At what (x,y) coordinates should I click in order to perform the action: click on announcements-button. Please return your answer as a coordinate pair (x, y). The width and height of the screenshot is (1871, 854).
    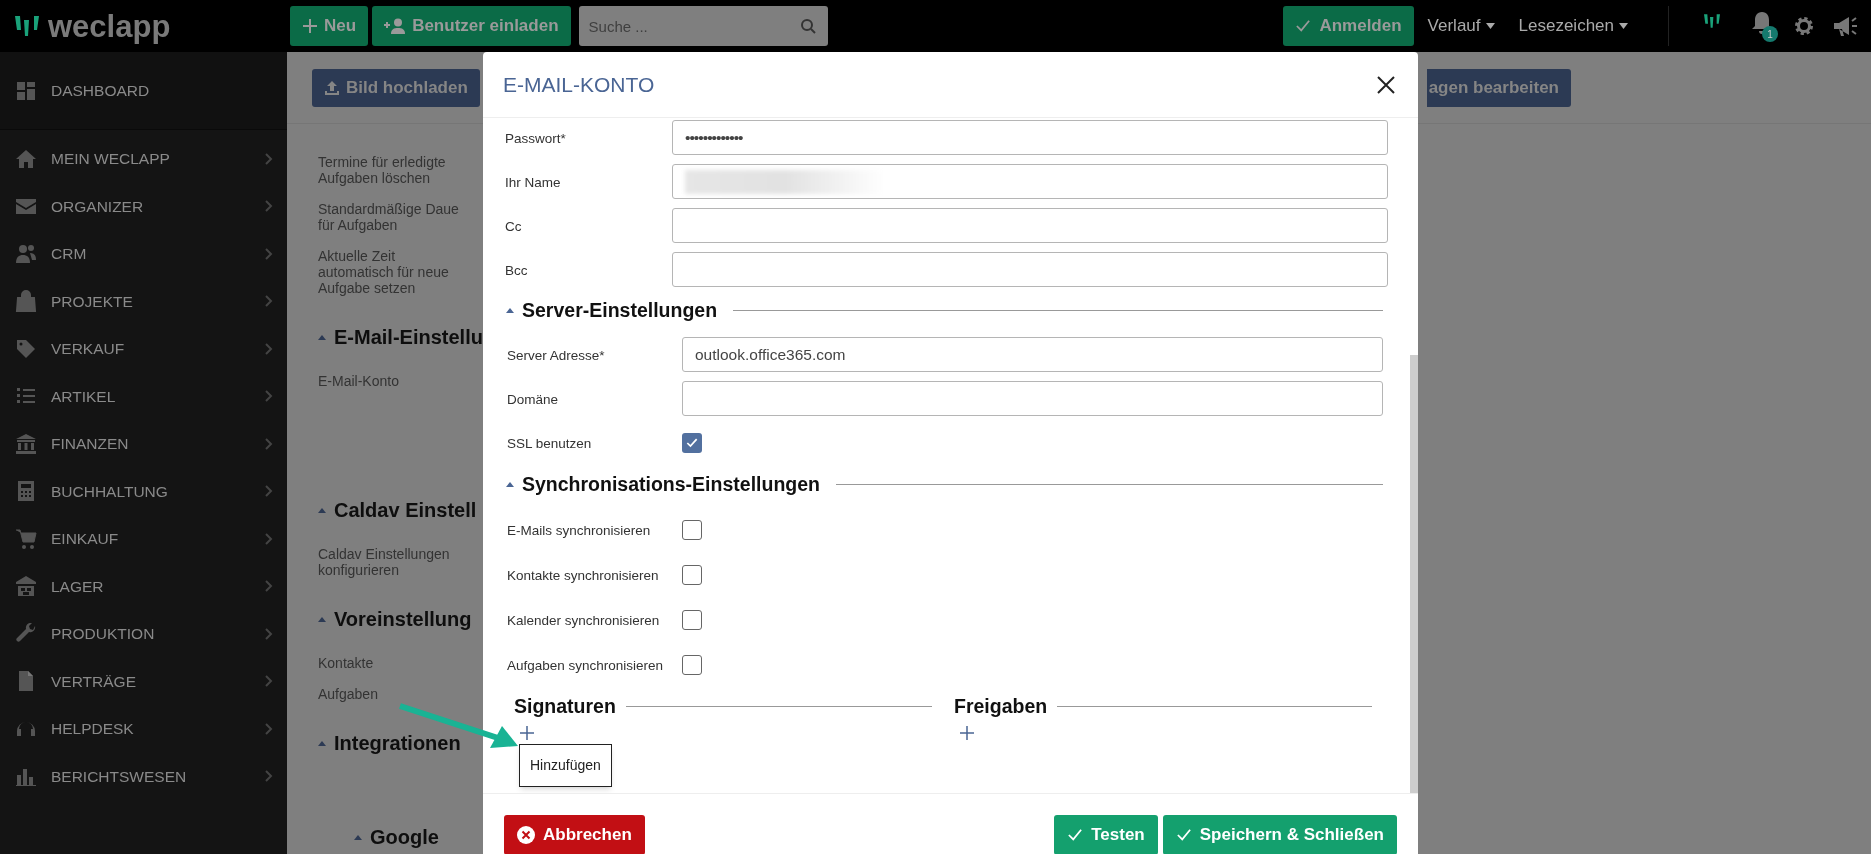
    Looking at the image, I should click on (1846, 26).